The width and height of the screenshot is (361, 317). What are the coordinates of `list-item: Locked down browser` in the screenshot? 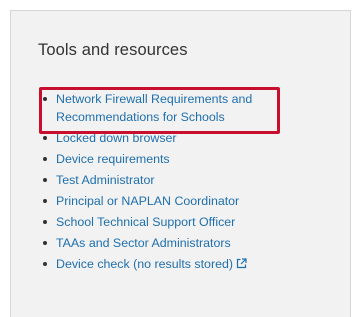 It's located at (190, 138).